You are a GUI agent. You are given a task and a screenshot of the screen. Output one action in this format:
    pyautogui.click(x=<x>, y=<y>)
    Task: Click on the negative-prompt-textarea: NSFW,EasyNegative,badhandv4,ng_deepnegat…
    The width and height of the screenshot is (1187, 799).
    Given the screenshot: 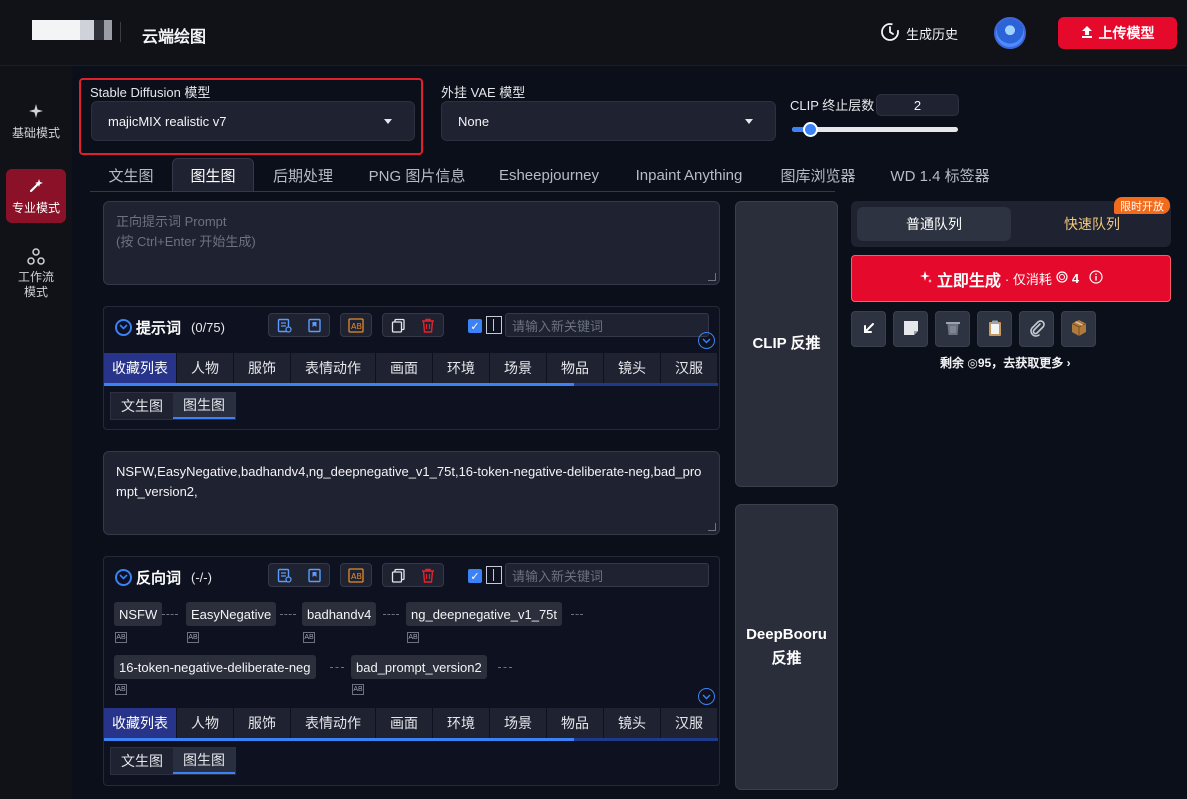 What is the action you would take?
    pyautogui.click(x=411, y=493)
    